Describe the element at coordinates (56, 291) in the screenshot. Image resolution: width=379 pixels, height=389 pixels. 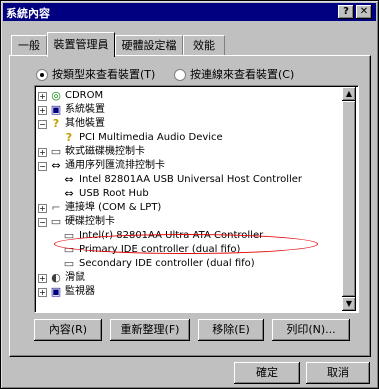
I see `monitor-icon: ▣` at that location.